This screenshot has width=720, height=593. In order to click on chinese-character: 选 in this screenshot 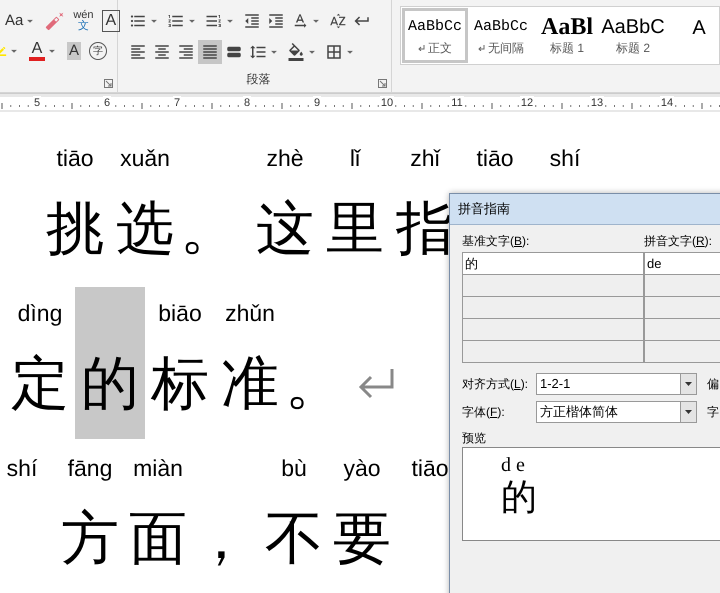, I will do `click(145, 228)`.